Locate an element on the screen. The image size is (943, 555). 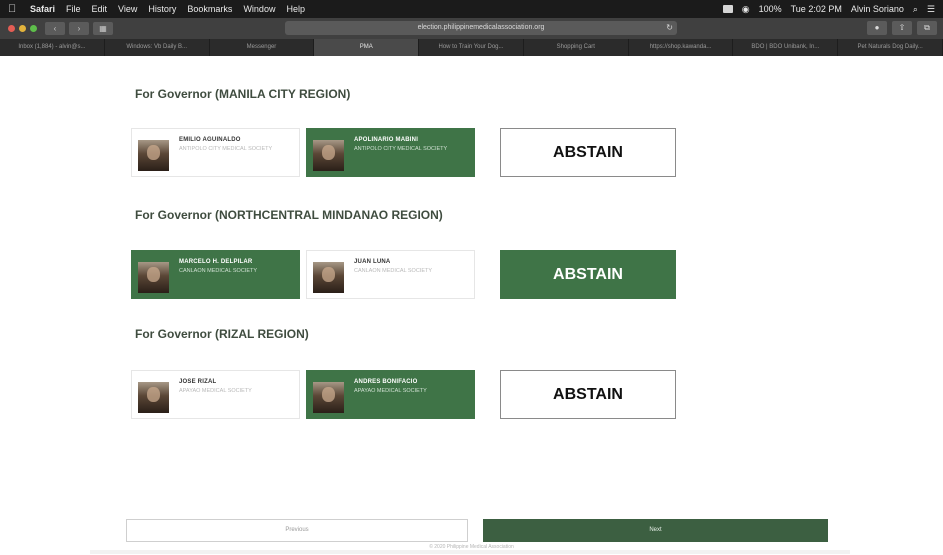
section-title: For Governor (MANILA CITY REGION) is located at coordinates (243, 94).